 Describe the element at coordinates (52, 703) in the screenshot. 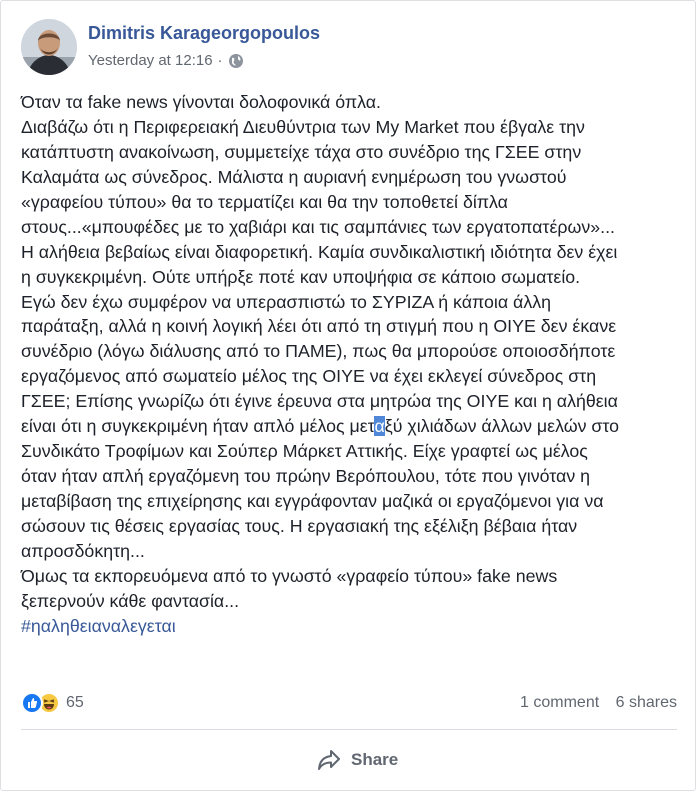

I see `reactions-summary: 65` at that location.